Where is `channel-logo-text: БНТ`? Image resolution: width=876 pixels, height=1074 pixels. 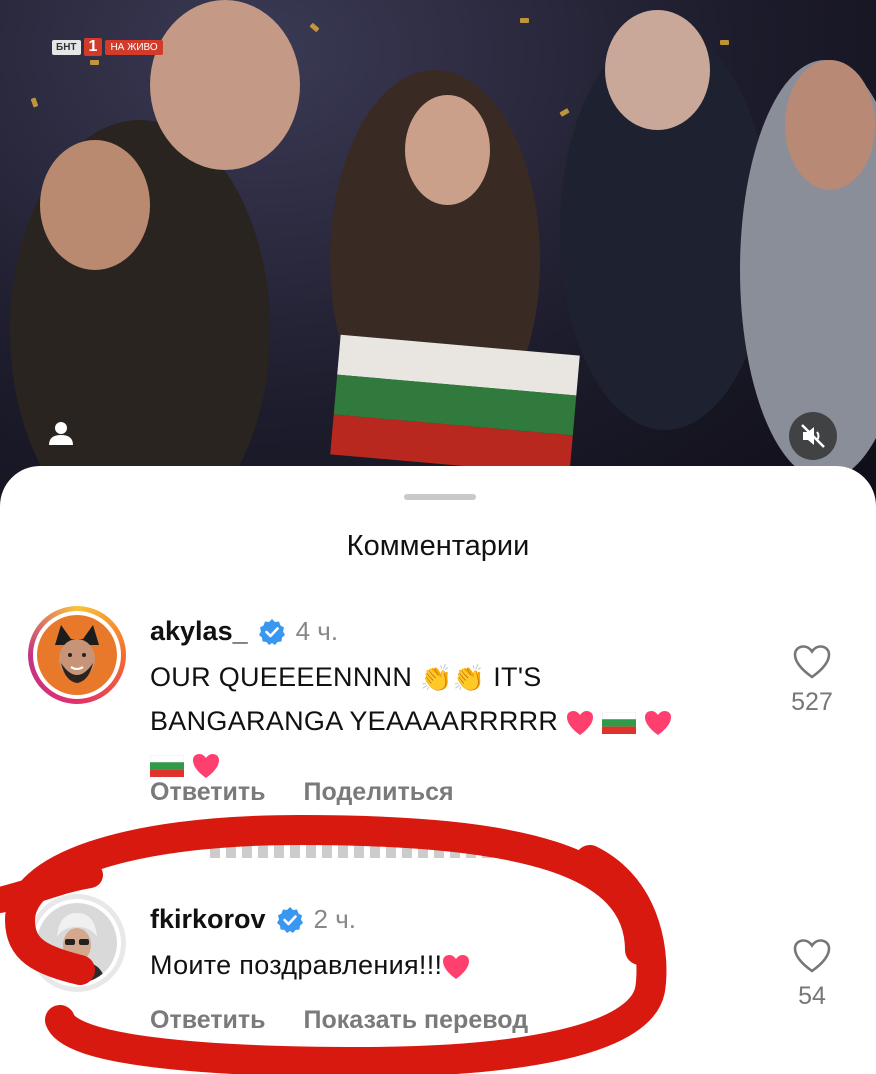 channel-logo-text: БНТ is located at coordinates (66, 47).